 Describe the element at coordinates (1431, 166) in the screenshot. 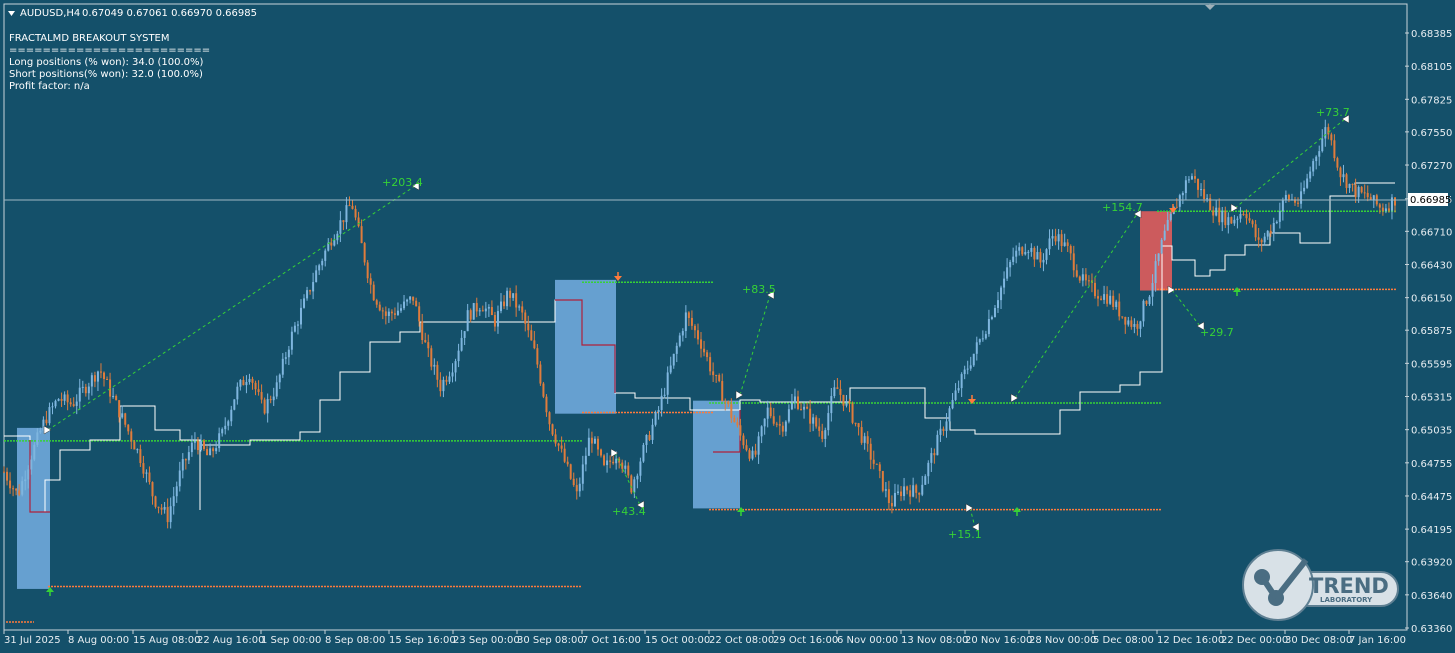

I see `y-tick-label: 0.67270` at that location.